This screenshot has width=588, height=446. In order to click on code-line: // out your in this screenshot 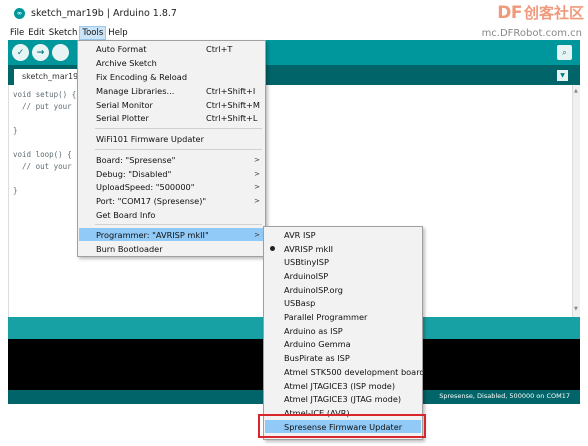, I will do `click(42, 166)`.